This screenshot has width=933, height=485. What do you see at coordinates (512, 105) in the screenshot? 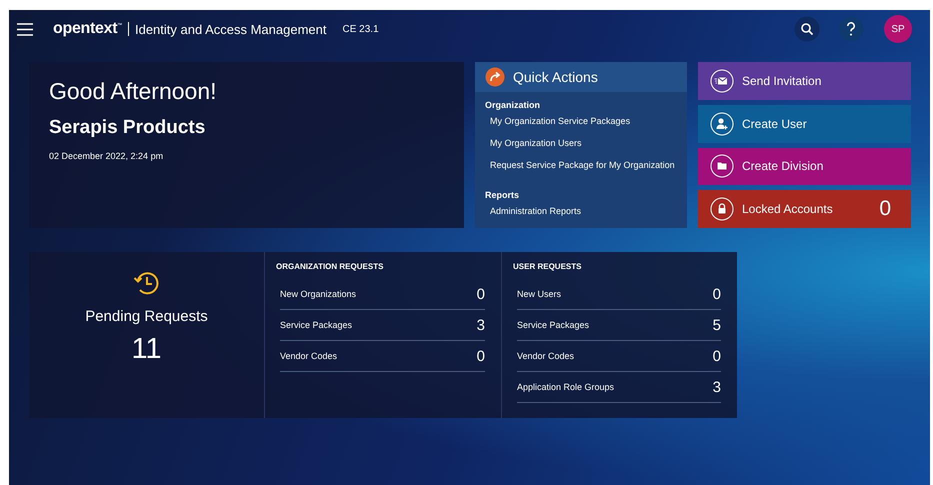
I see `section-heading: Organization` at bounding box center [512, 105].